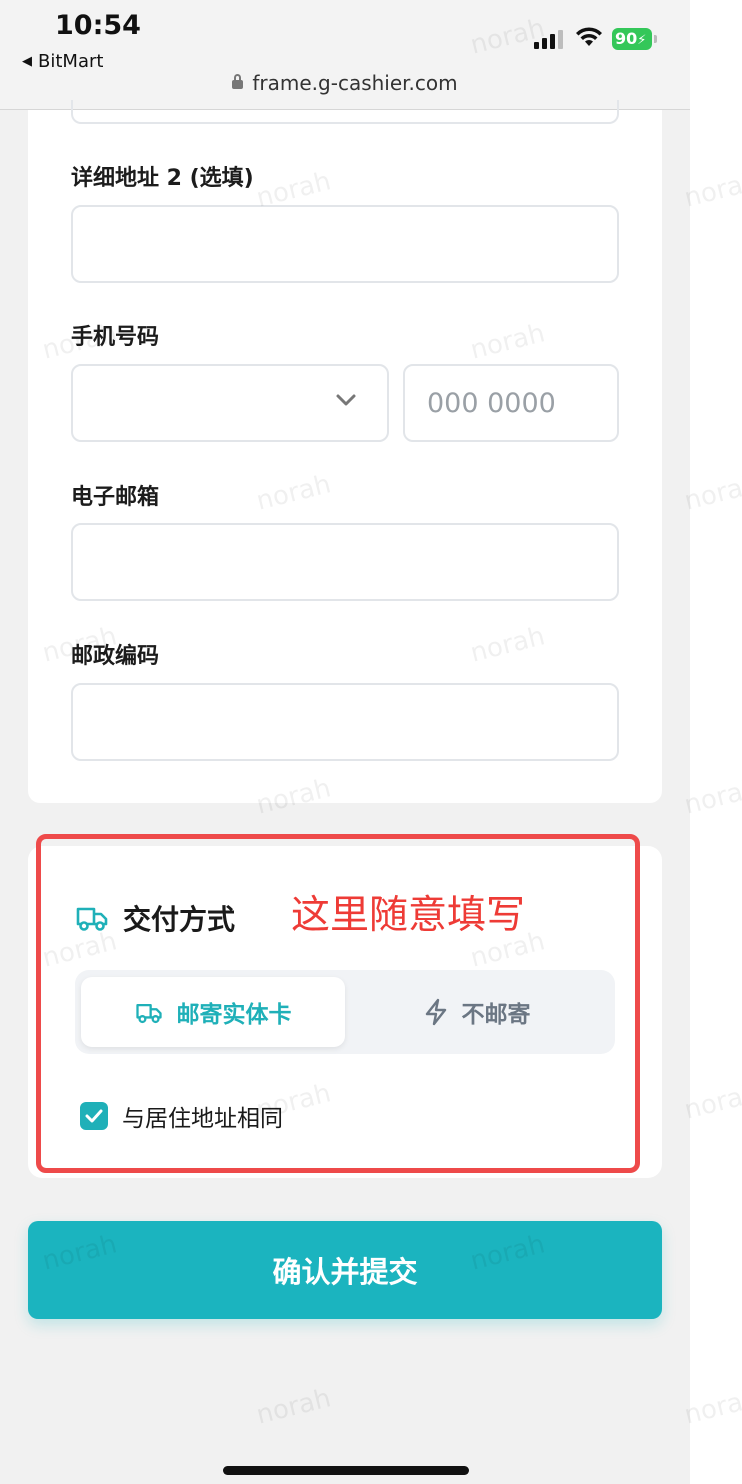 The height and width of the screenshot is (1484, 742). Describe the element at coordinates (435, 1012) in the screenshot. I see `lightning-icon` at that location.